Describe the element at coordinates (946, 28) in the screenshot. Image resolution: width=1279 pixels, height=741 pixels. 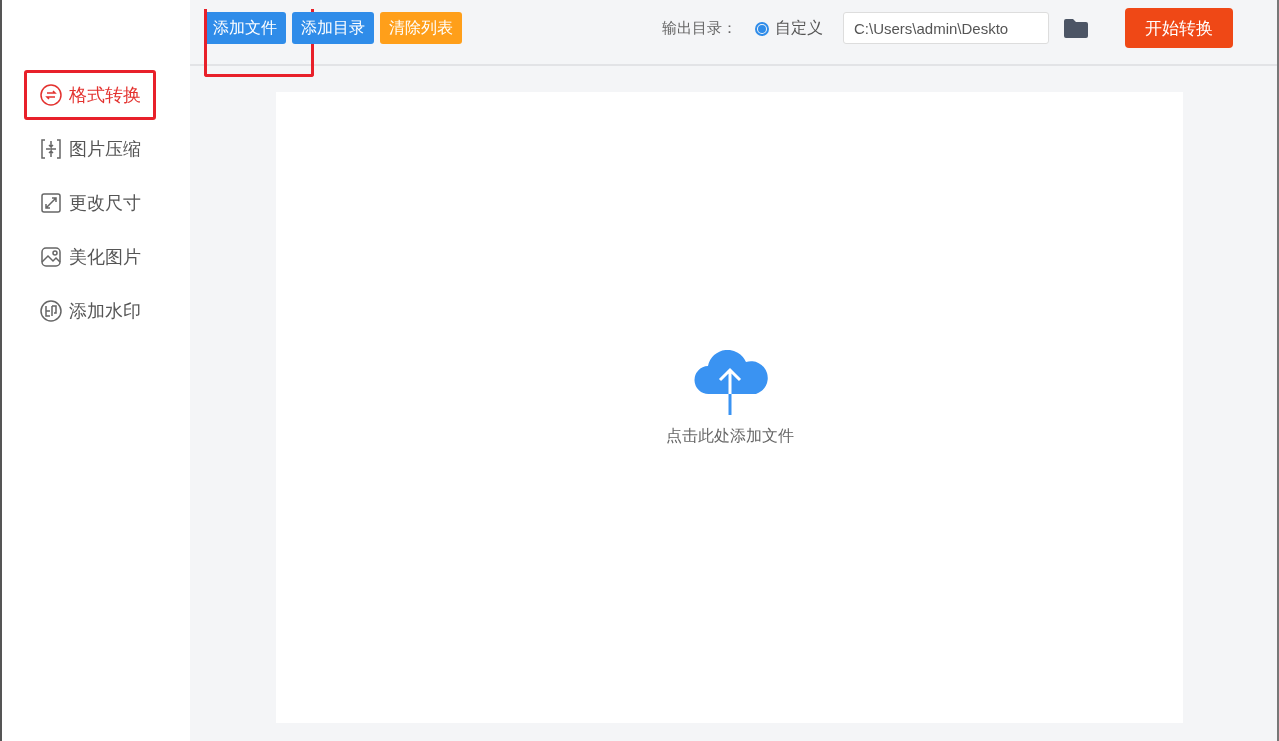
I see `path-field: C:\Users\admin\Deskto` at that location.